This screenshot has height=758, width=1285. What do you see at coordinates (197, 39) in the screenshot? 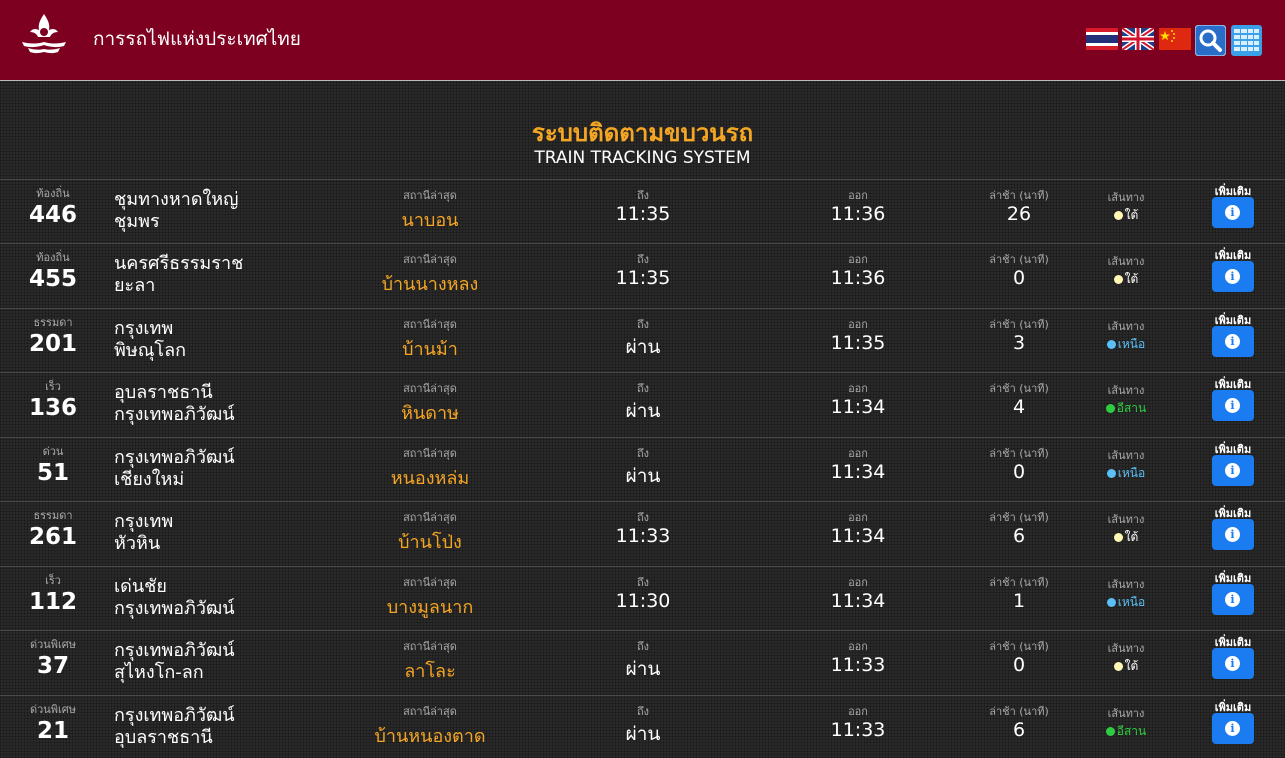
I see `site-title: การรถไฟแห่งประเทศไทย` at bounding box center [197, 39].